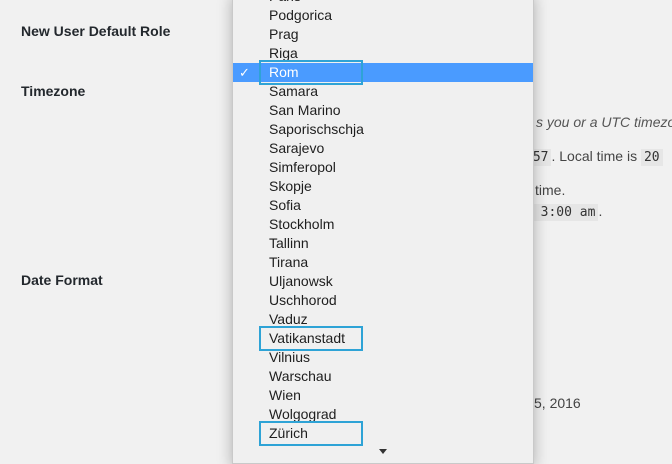 The height and width of the screenshot is (464, 672). Describe the element at coordinates (383, 338) in the screenshot. I see `dropdown-option: Vatikanstadt` at that location.